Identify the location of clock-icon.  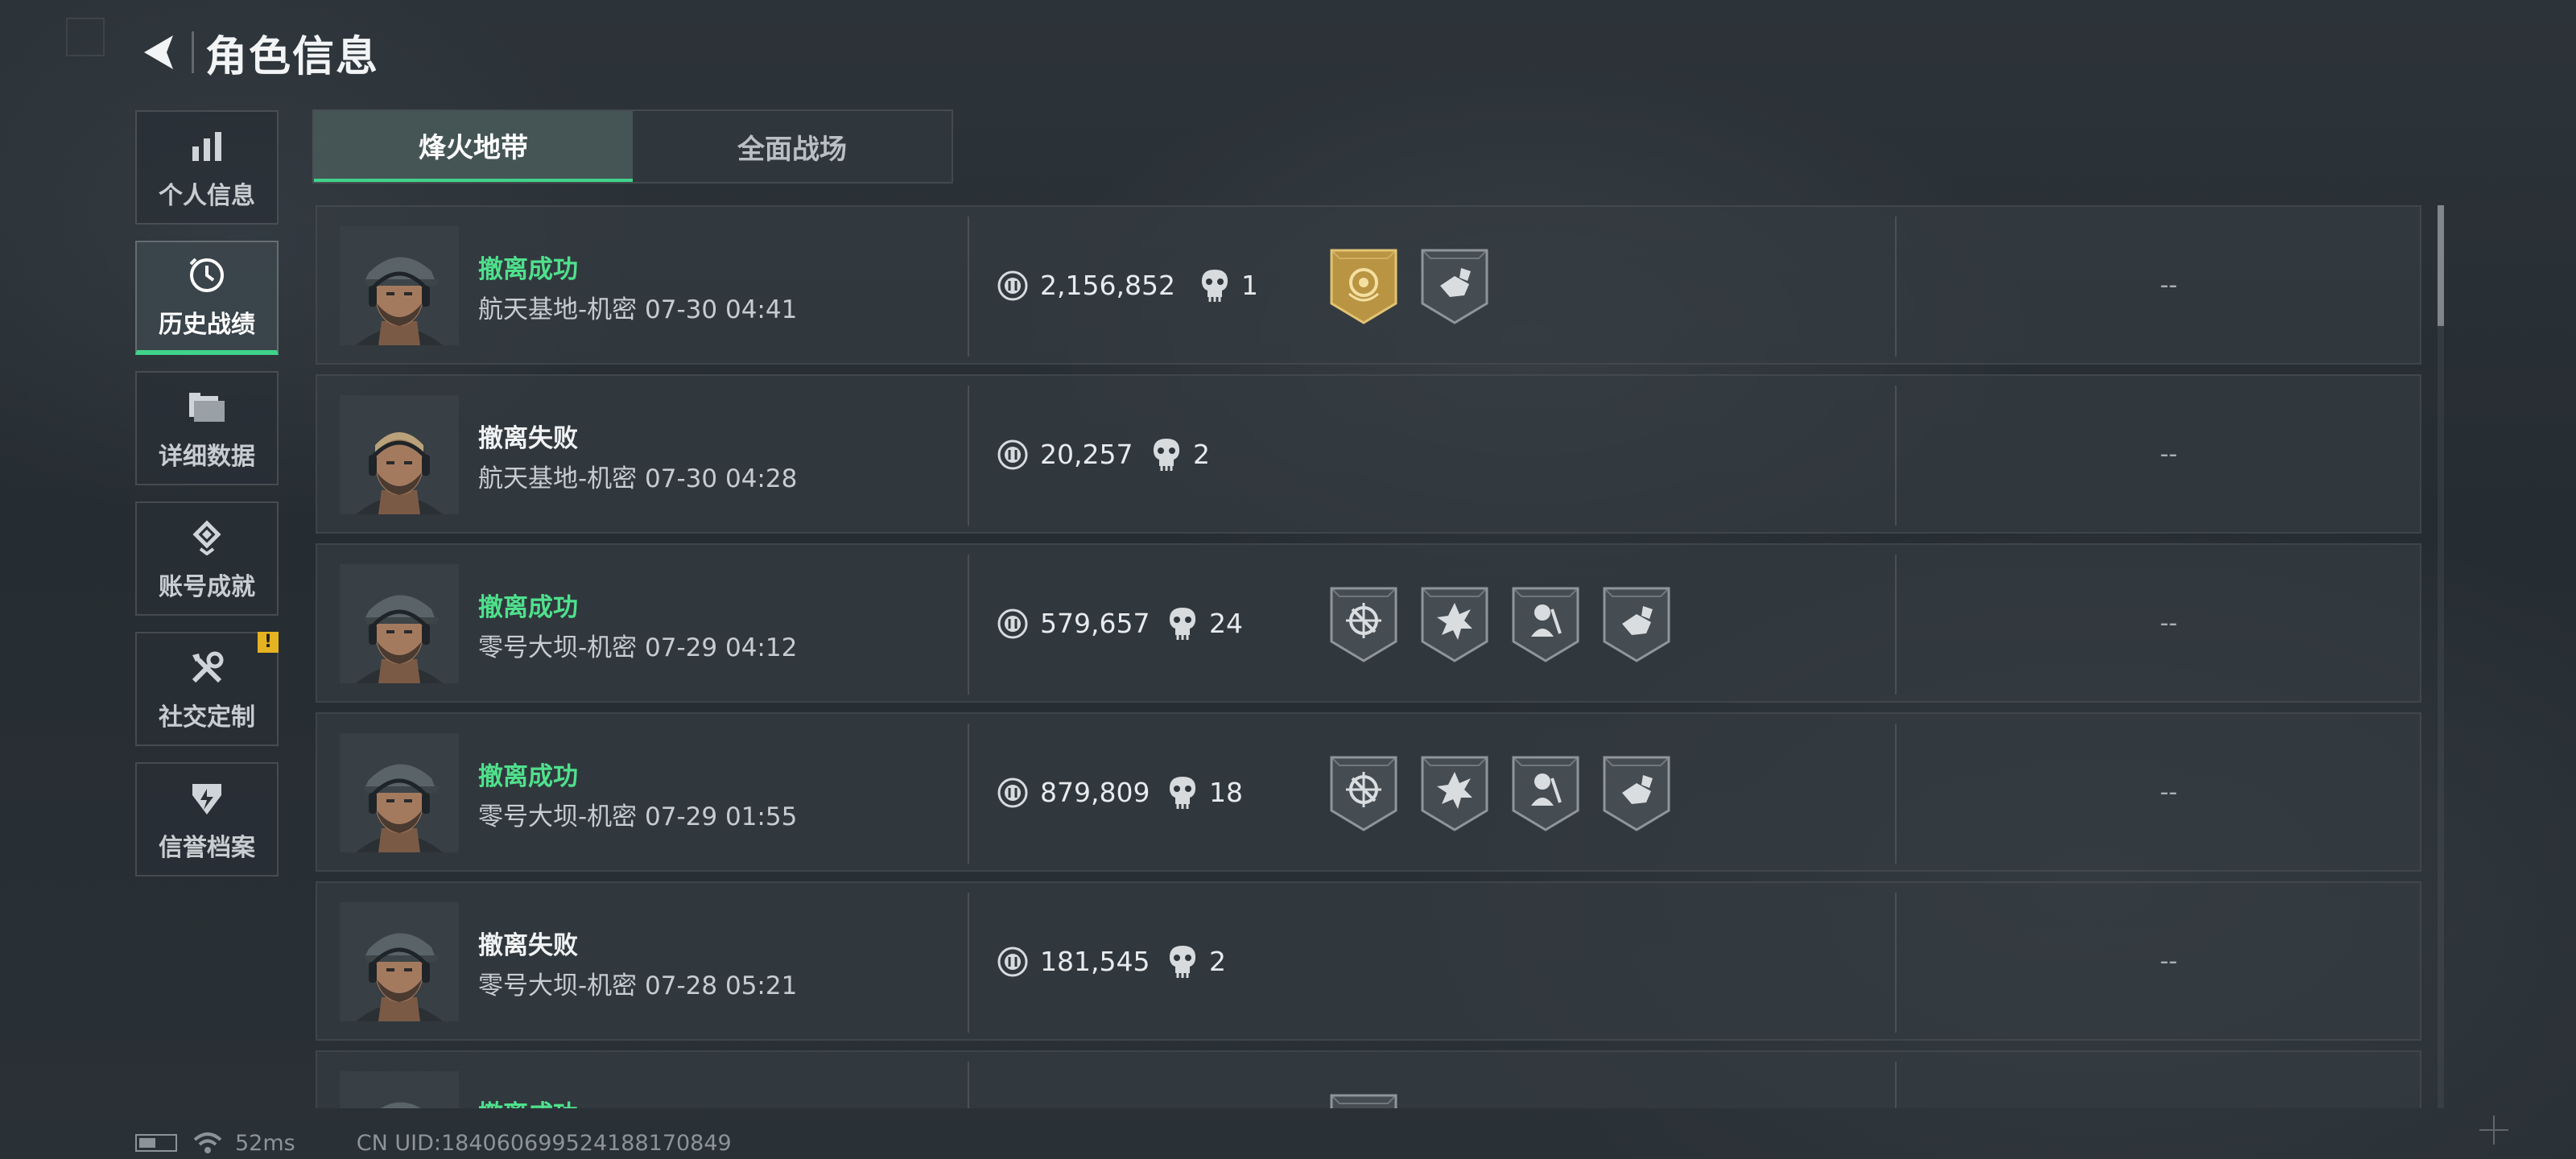
(206, 275).